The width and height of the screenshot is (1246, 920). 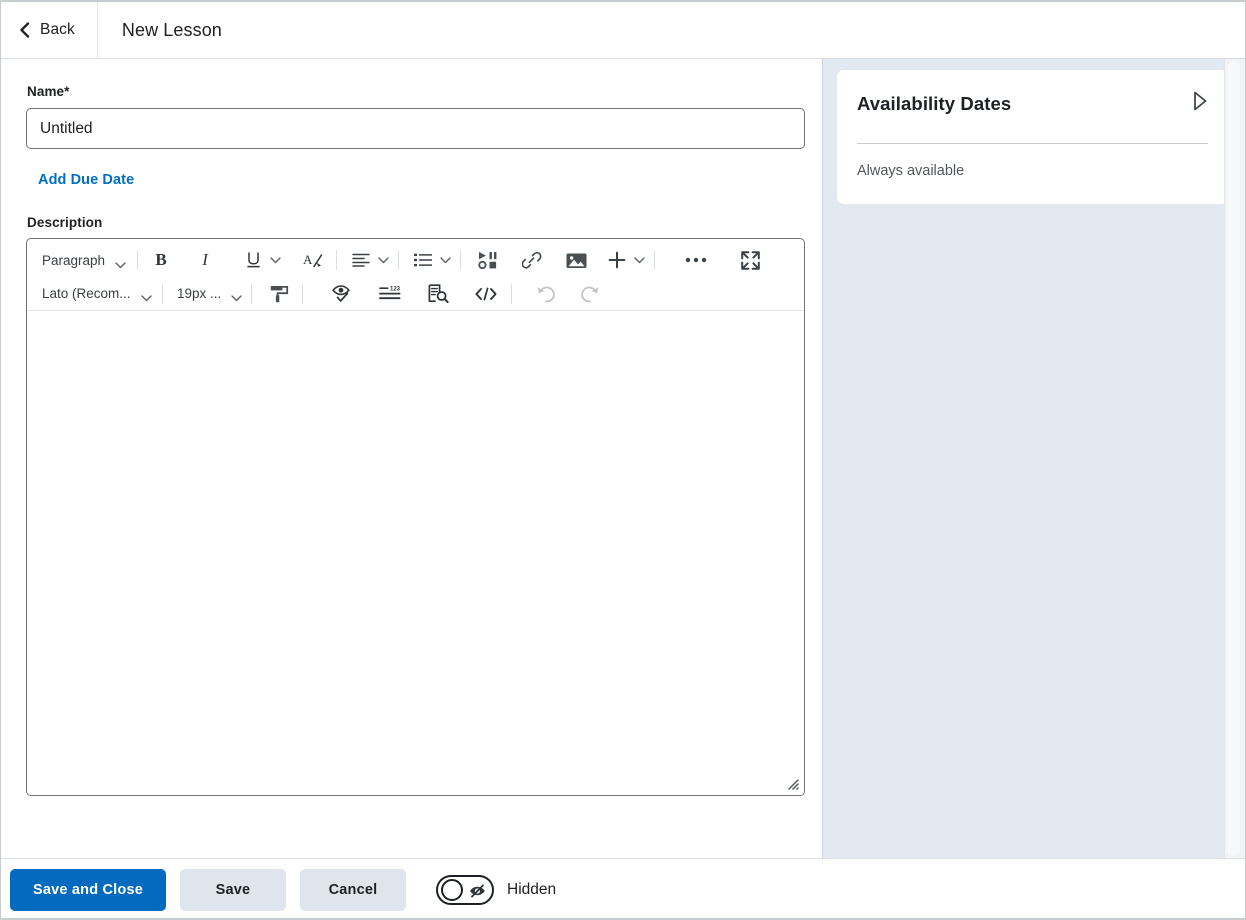 What do you see at coordinates (1032, 143) in the screenshot?
I see `availability-divider` at bounding box center [1032, 143].